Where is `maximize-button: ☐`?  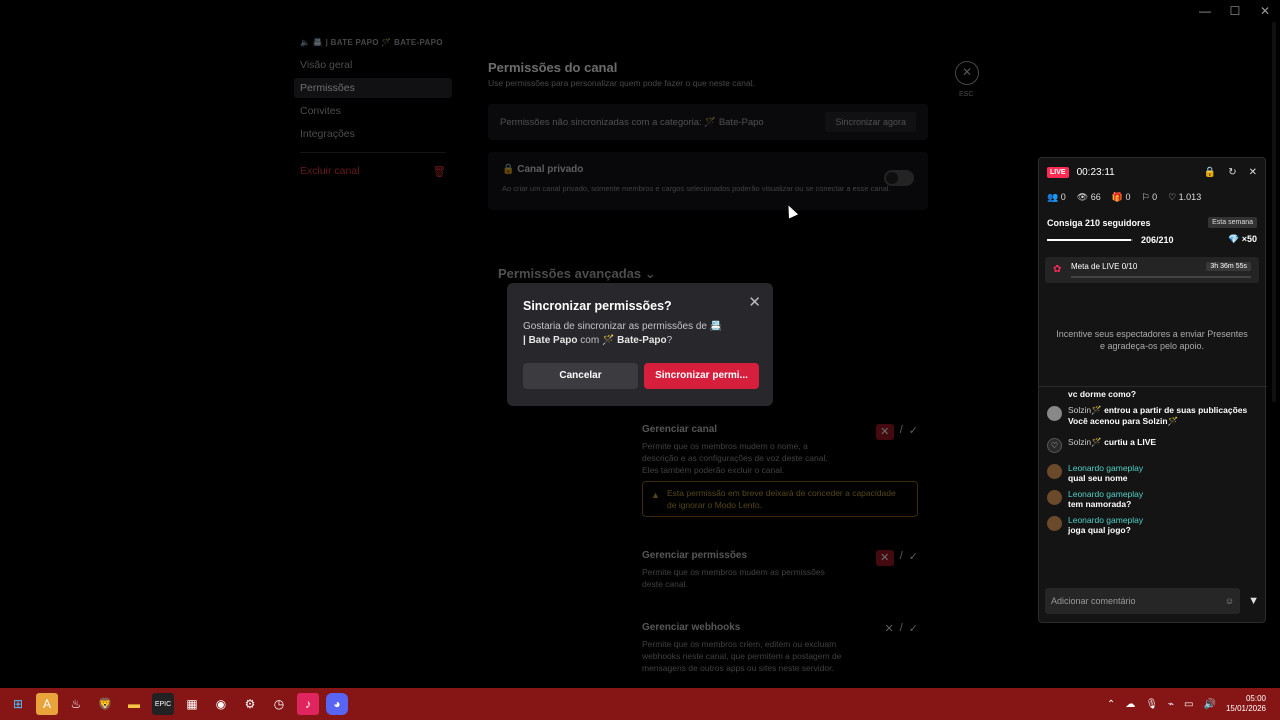 maximize-button: ☐ is located at coordinates (1235, 11).